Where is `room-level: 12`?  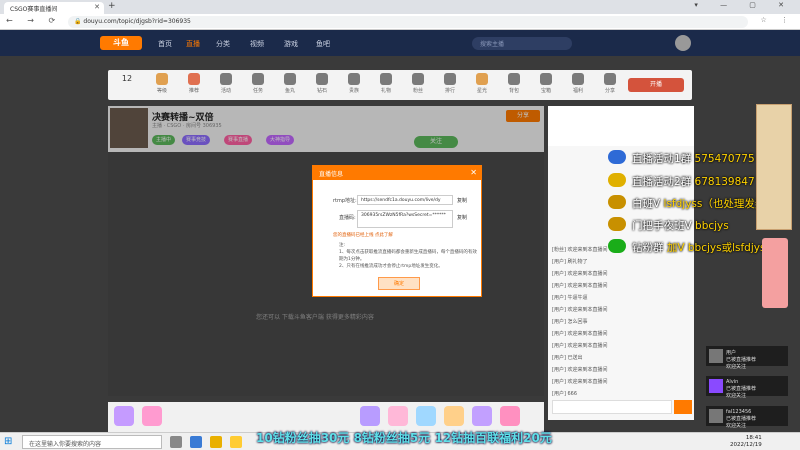
room-level: 12 is located at coordinates (127, 78).